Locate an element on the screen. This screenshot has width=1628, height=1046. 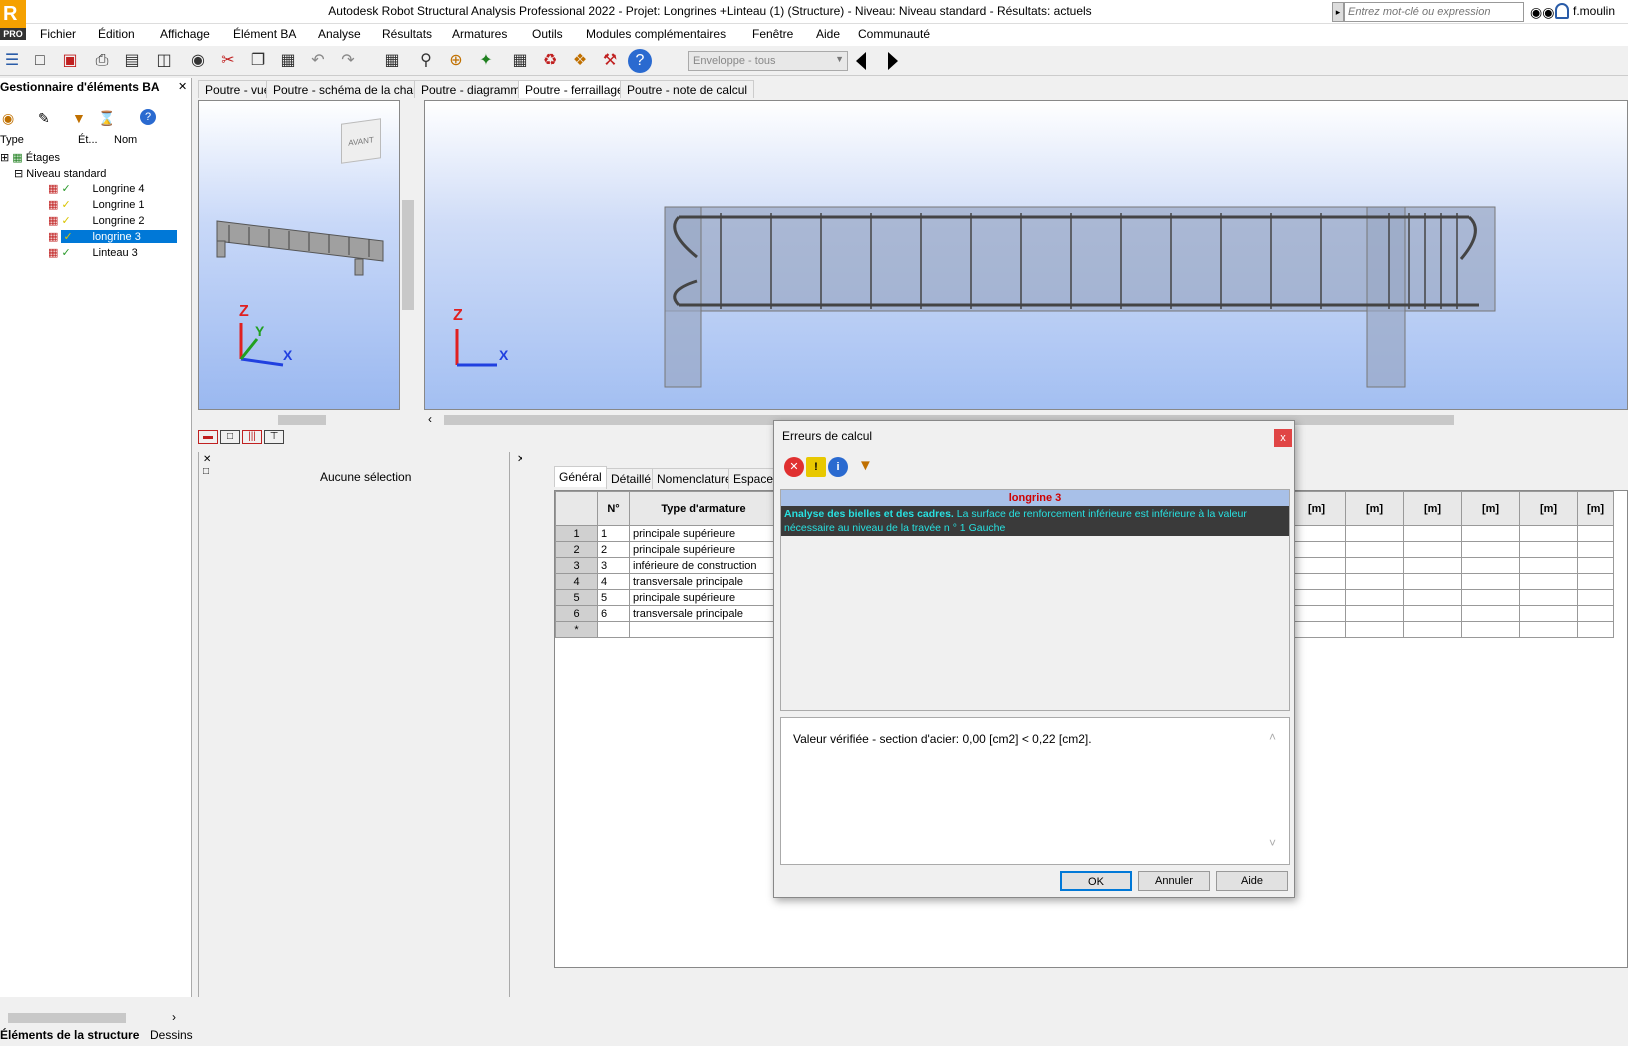
col-number: N° is located at coordinates (613, 508).